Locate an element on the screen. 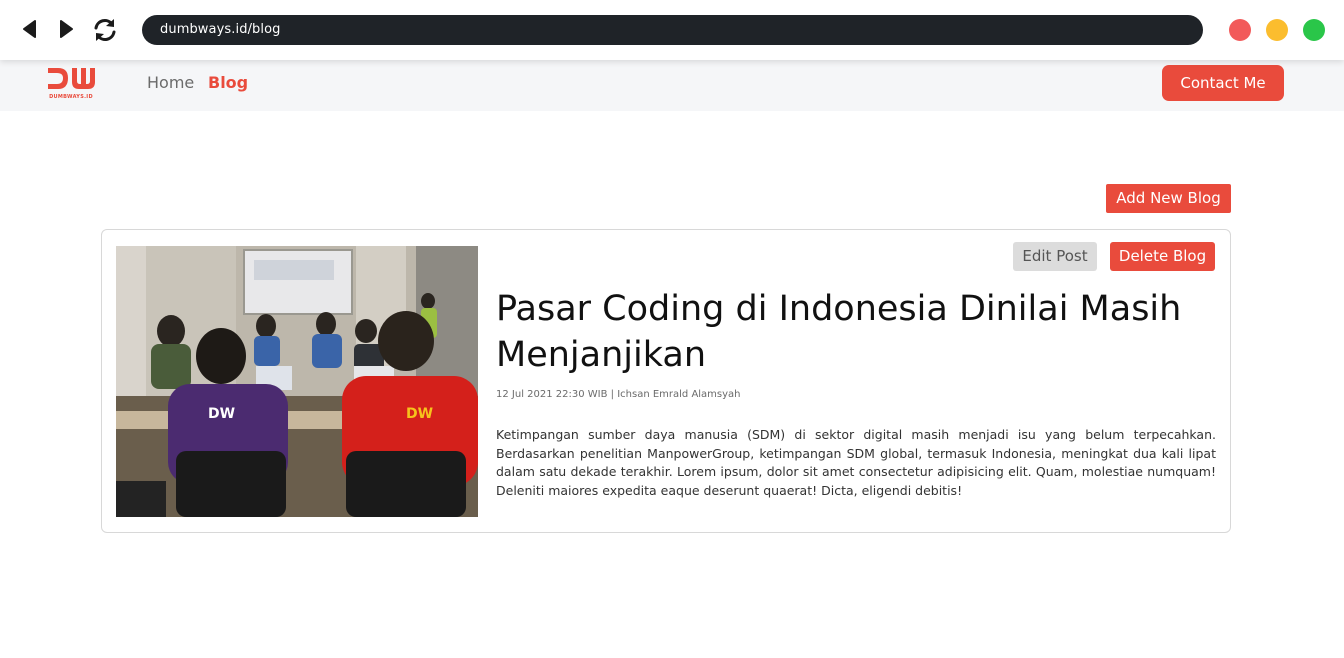 The image size is (1344, 658). address-bar: dumbways.id/blog is located at coordinates (672, 30).